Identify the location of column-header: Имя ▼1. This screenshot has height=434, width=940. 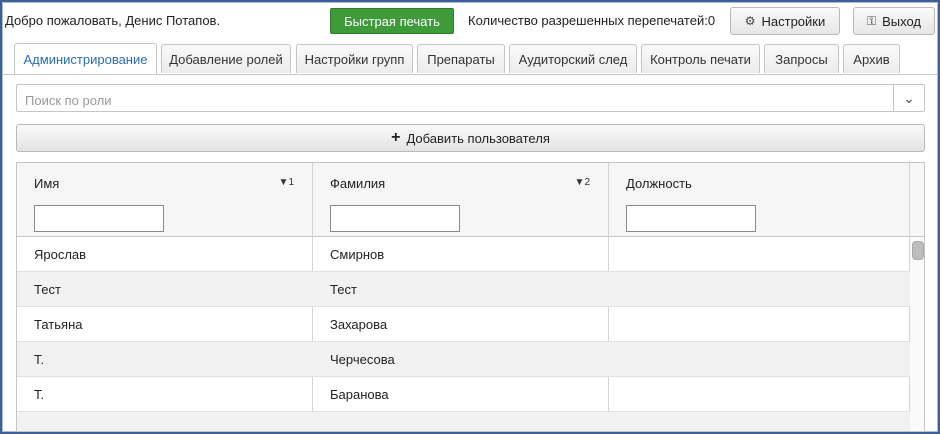
(164, 200).